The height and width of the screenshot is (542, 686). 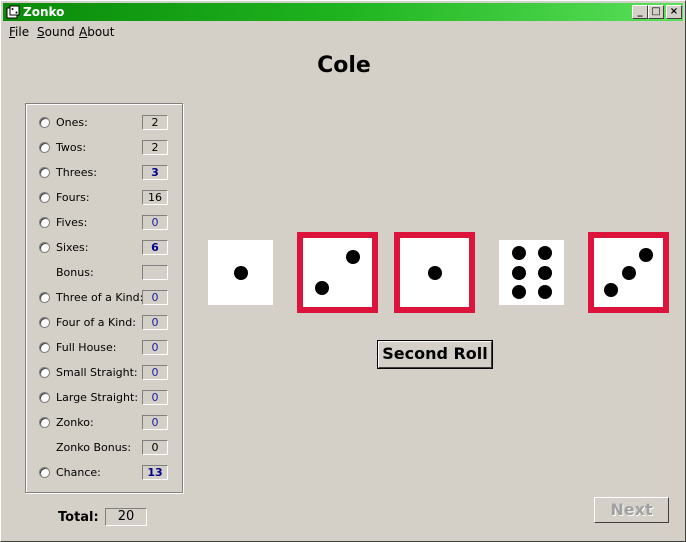 What do you see at coordinates (97, 397) in the screenshot?
I see `category-label: Large Straight:` at bounding box center [97, 397].